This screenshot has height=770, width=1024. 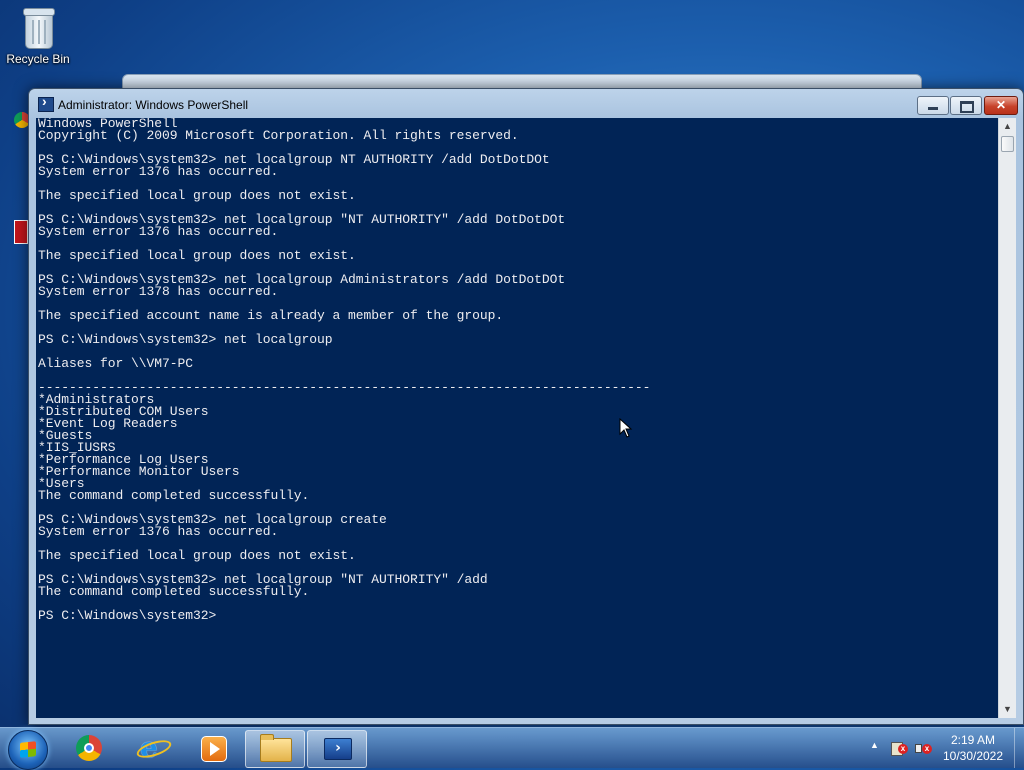 I want to click on scrollbar-thumb, so click(x=1007, y=144).